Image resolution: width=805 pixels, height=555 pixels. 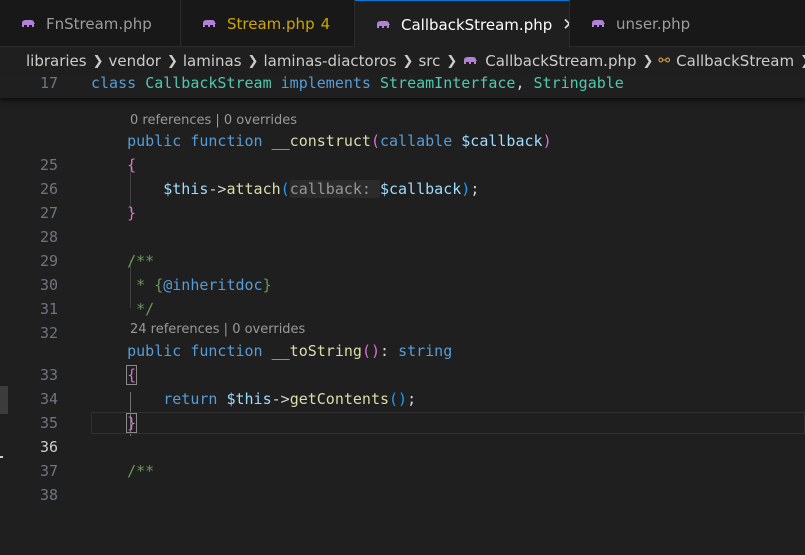 I want to click on tab-unser: unser.php, so click(x=687, y=23).